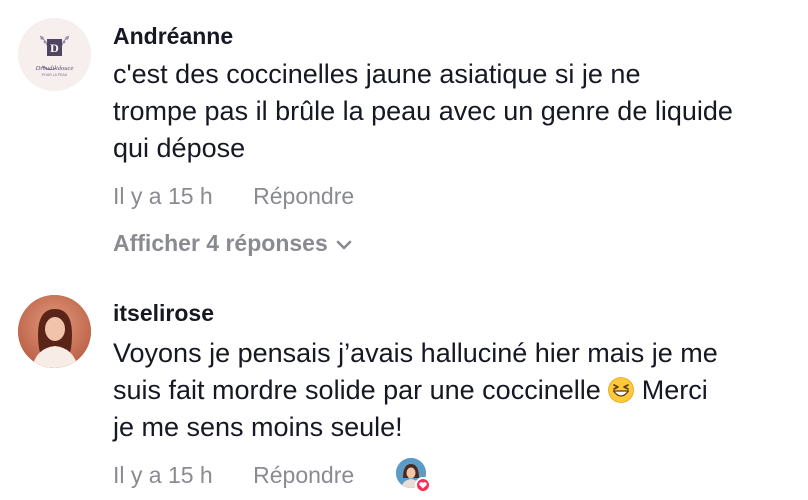  Describe the element at coordinates (413, 475) in the screenshot. I see `creator-liked-badge` at that location.